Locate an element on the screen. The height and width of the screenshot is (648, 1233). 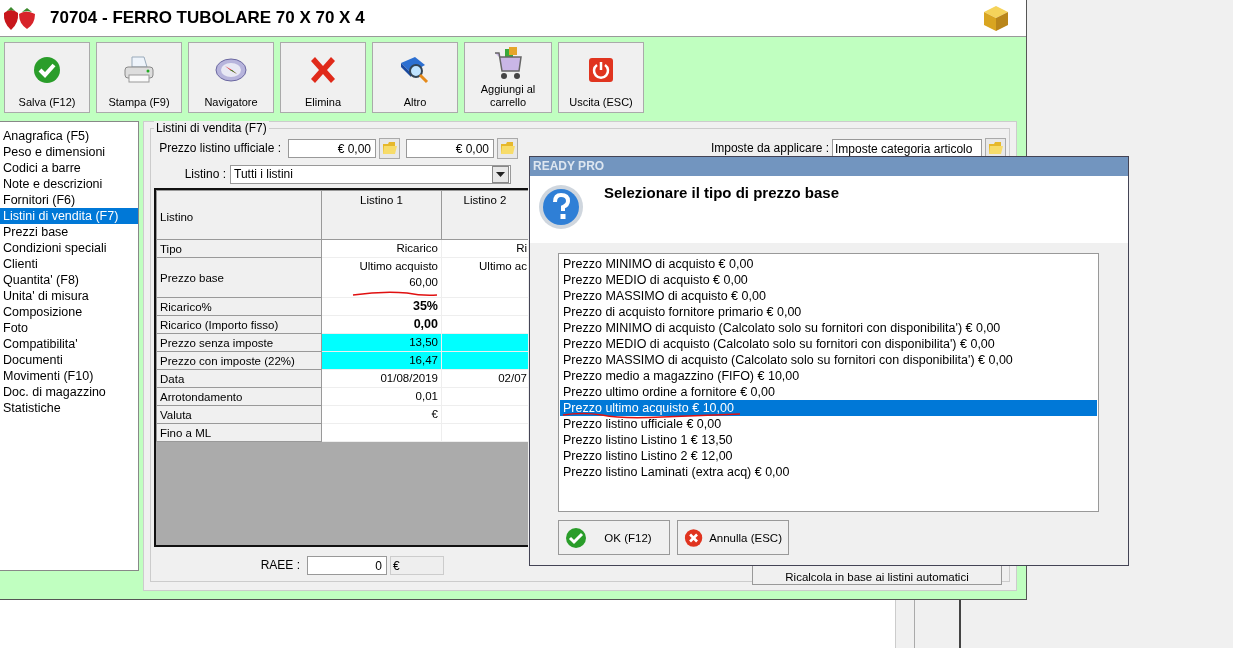
list-item: Prezzo listino Listino 1 € 13,50 is located at coordinates (828, 440).